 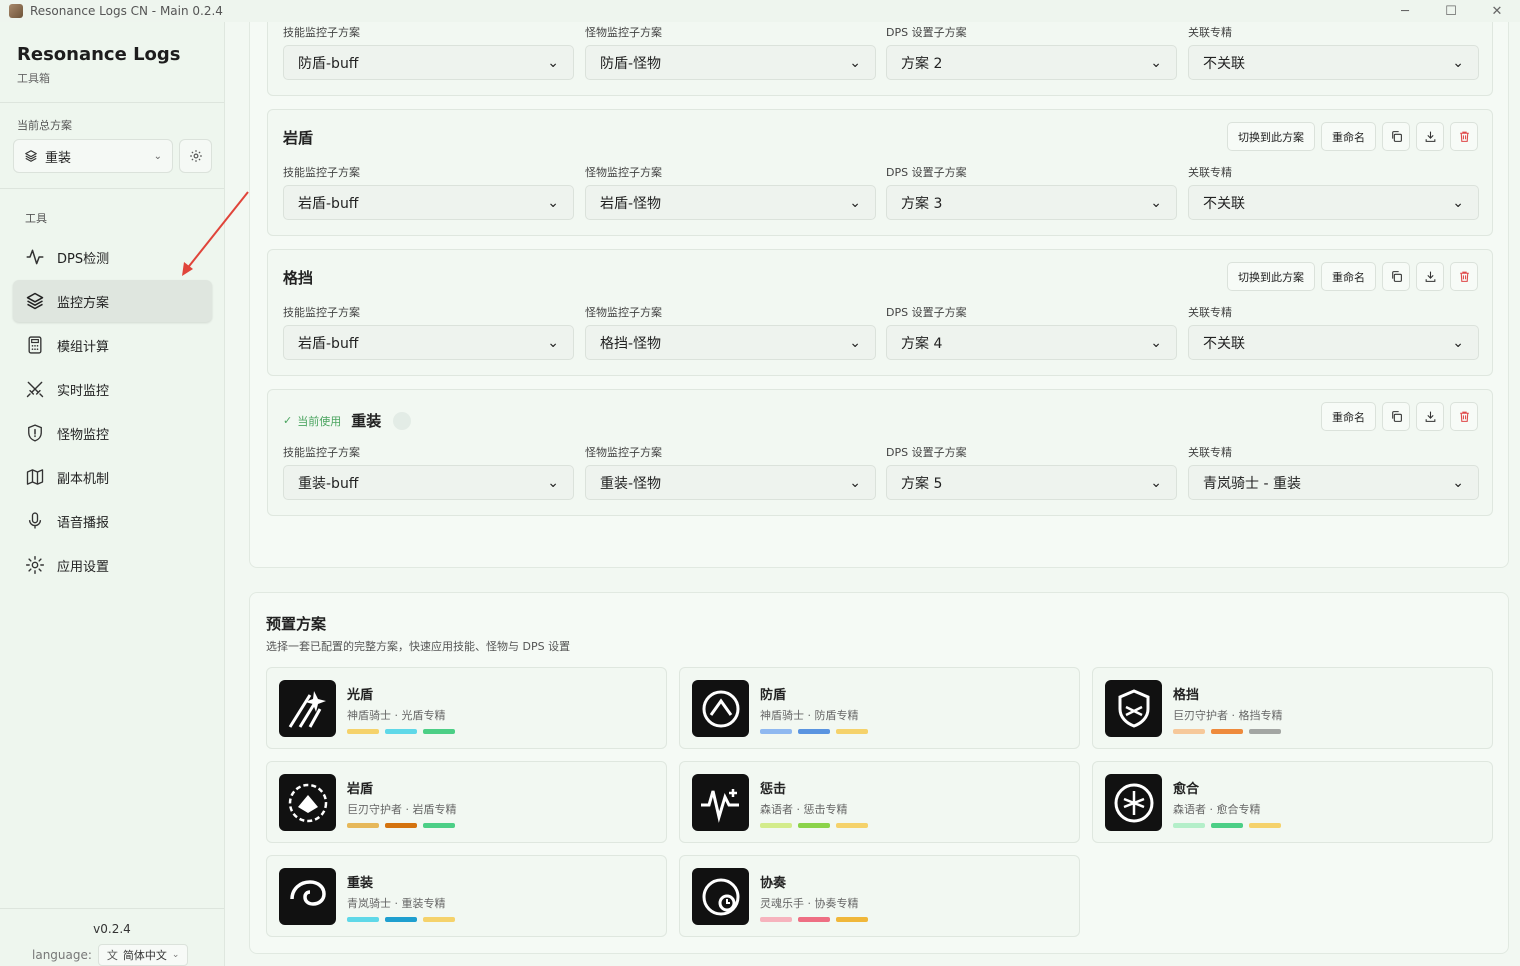 What do you see at coordinates (428, 482) in the screenshot?
I see `skill-select: 重装-buff ⌄` at bounding box center [428, 482].